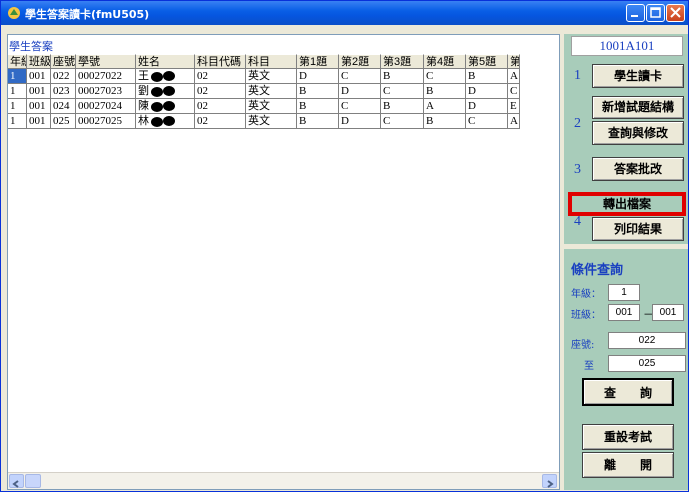 This screenshot has width=689, height=494. I want to click on column-header-seat: 座號, so click(63, 61).